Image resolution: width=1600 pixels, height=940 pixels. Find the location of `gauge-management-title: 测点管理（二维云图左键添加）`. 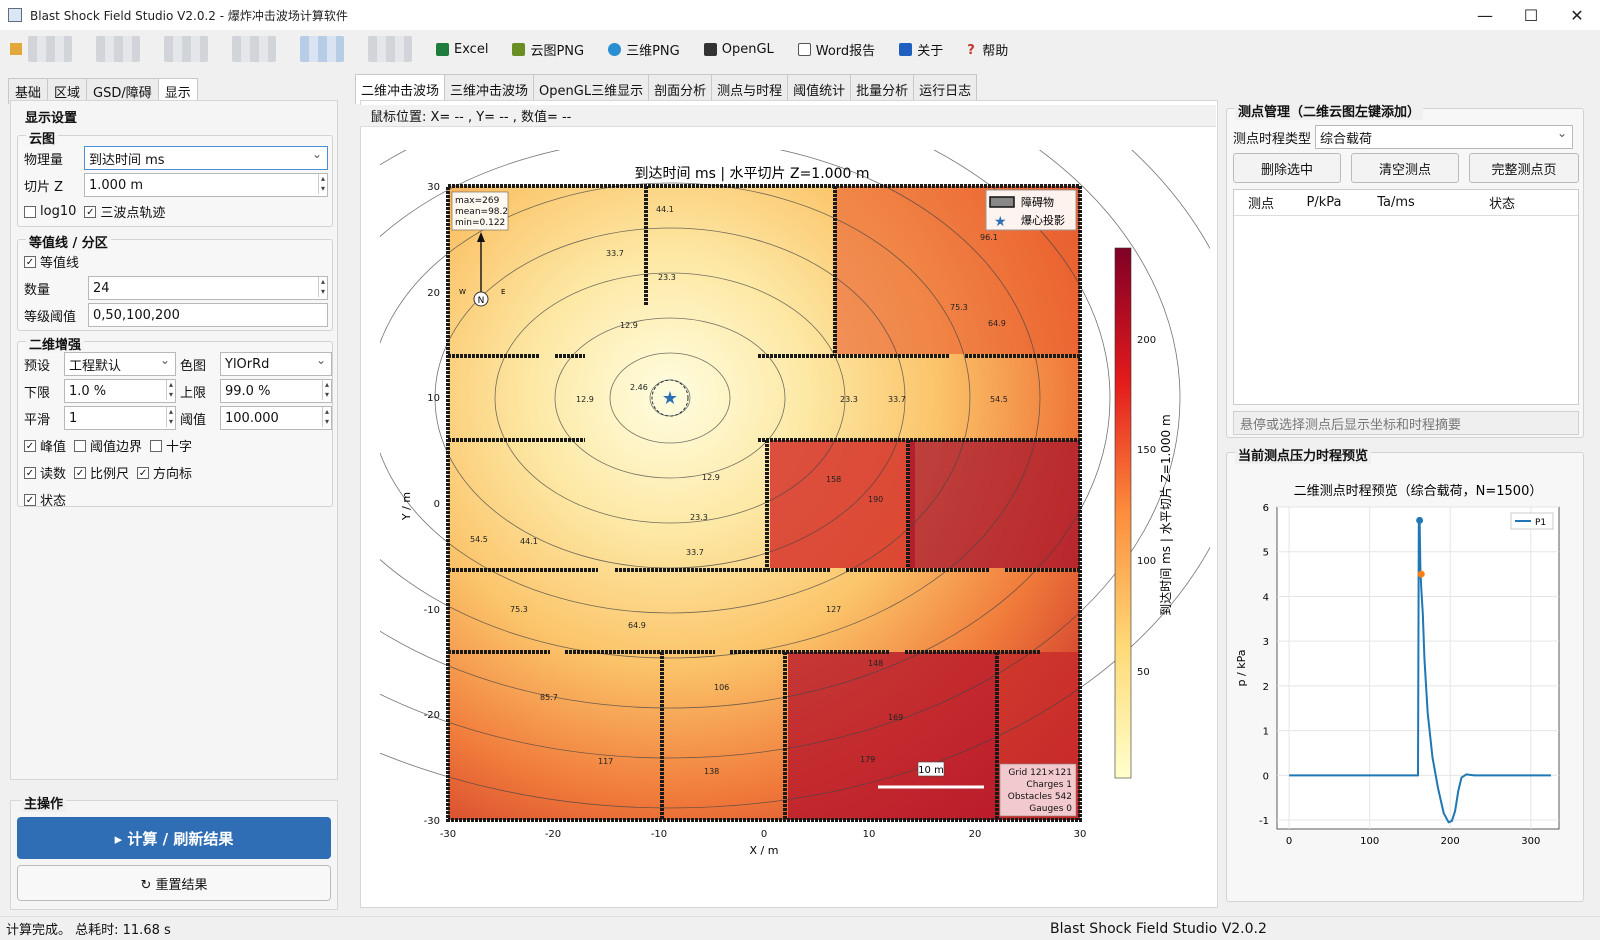

gauge-management-title: 测点管理（二维云图左键添加） is located at coordinates (1329, 110).